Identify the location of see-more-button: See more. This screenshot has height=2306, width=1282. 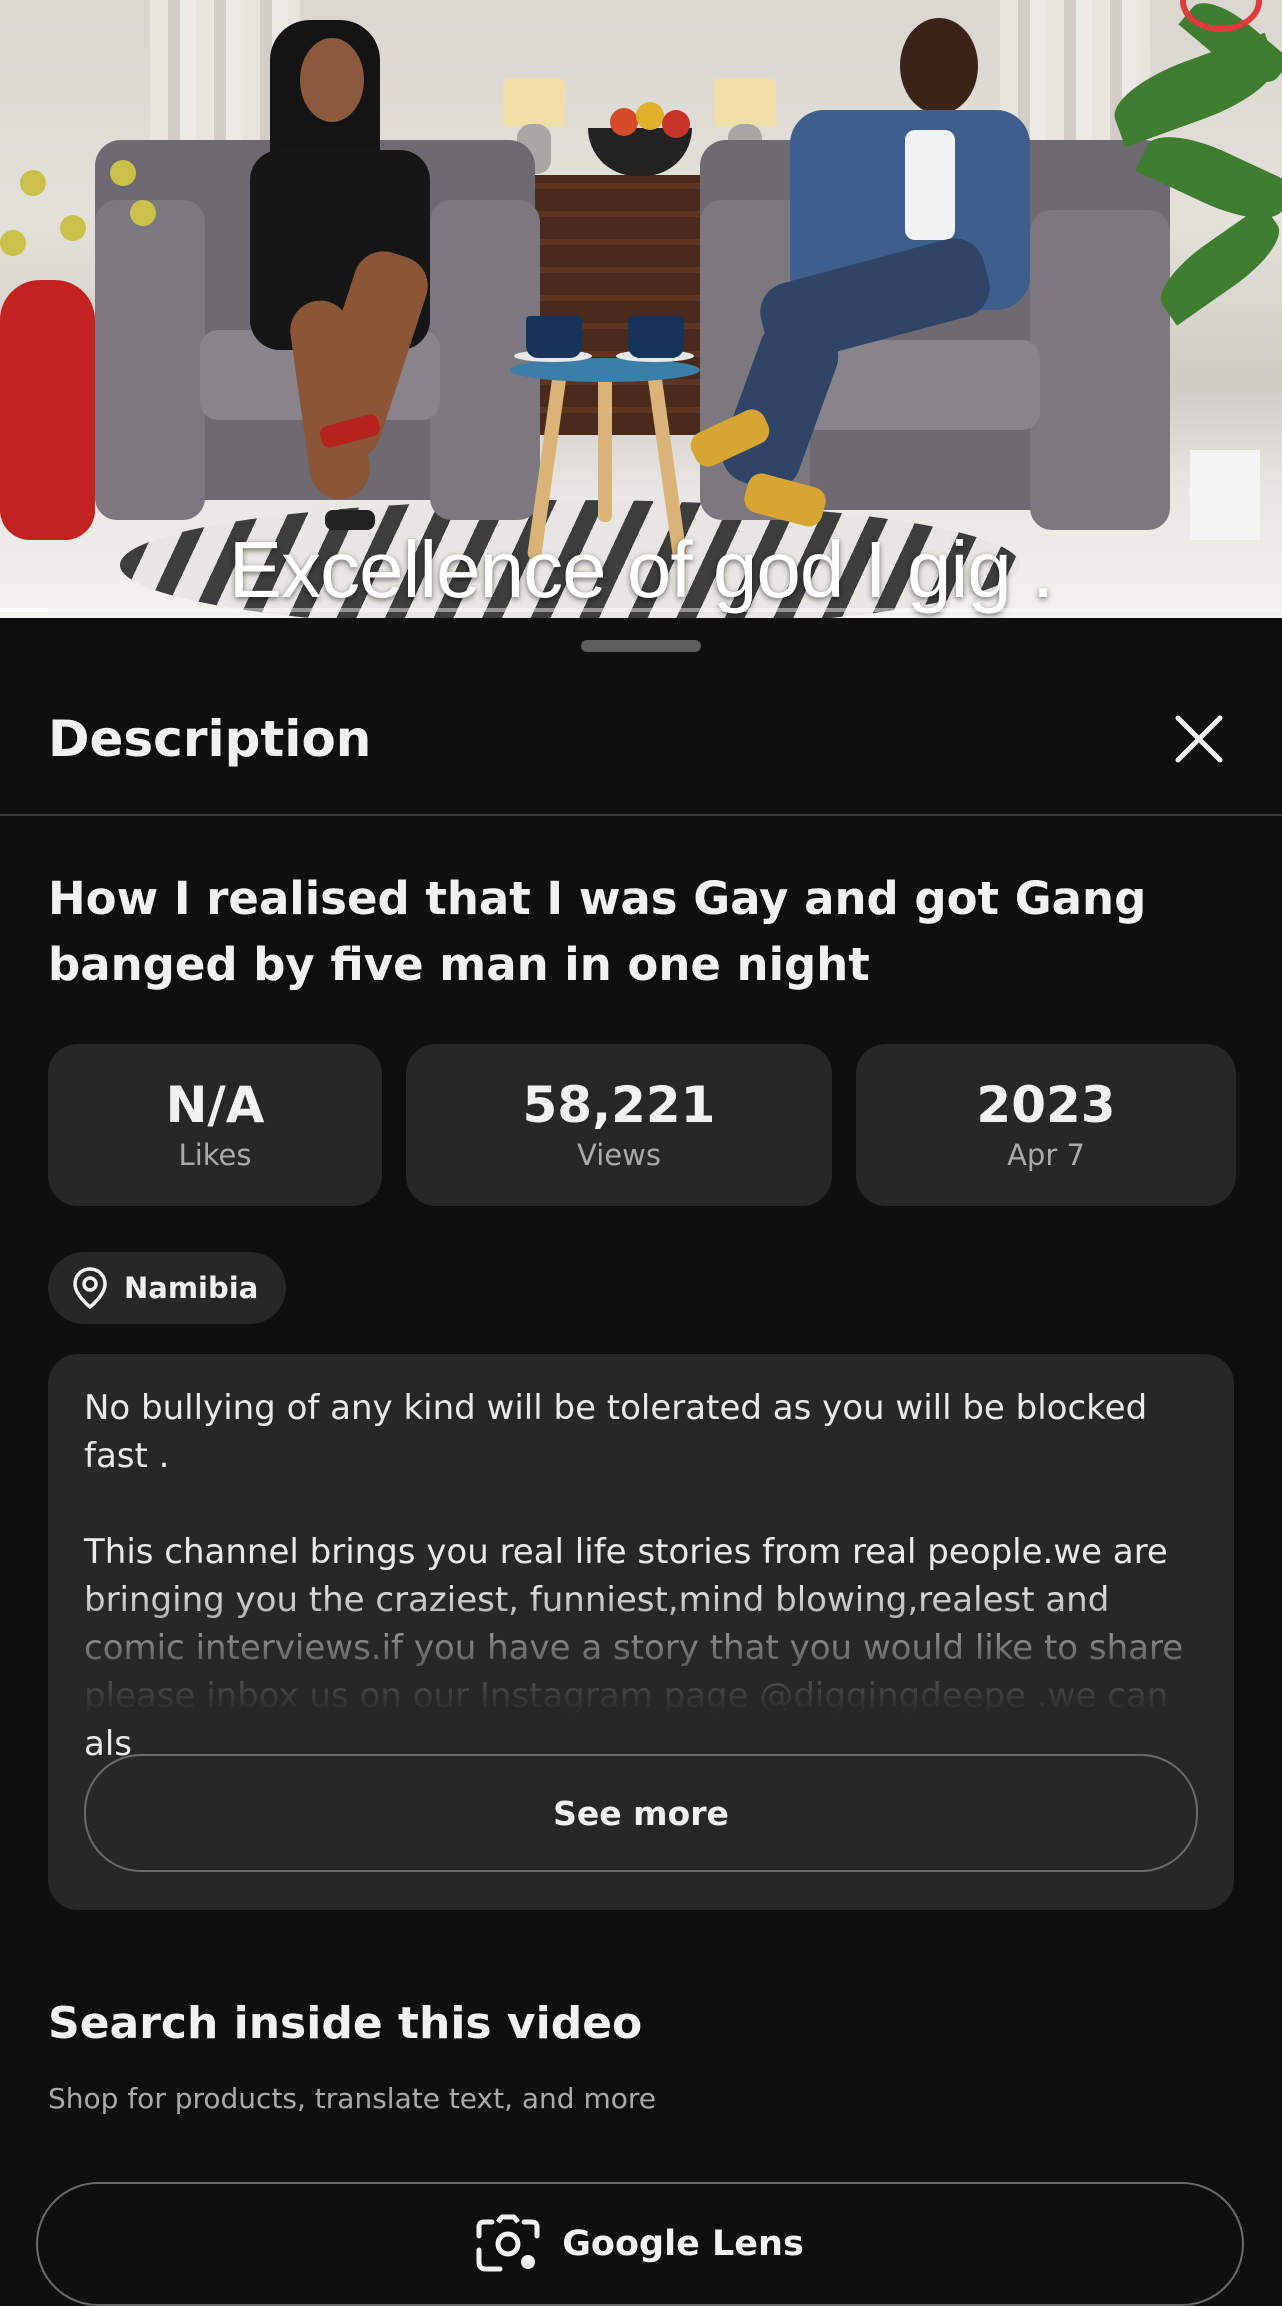
(641, 1813).